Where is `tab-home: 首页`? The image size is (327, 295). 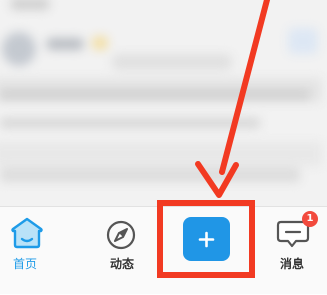 tab-home: 首页 is located at coordinates (28, 251).